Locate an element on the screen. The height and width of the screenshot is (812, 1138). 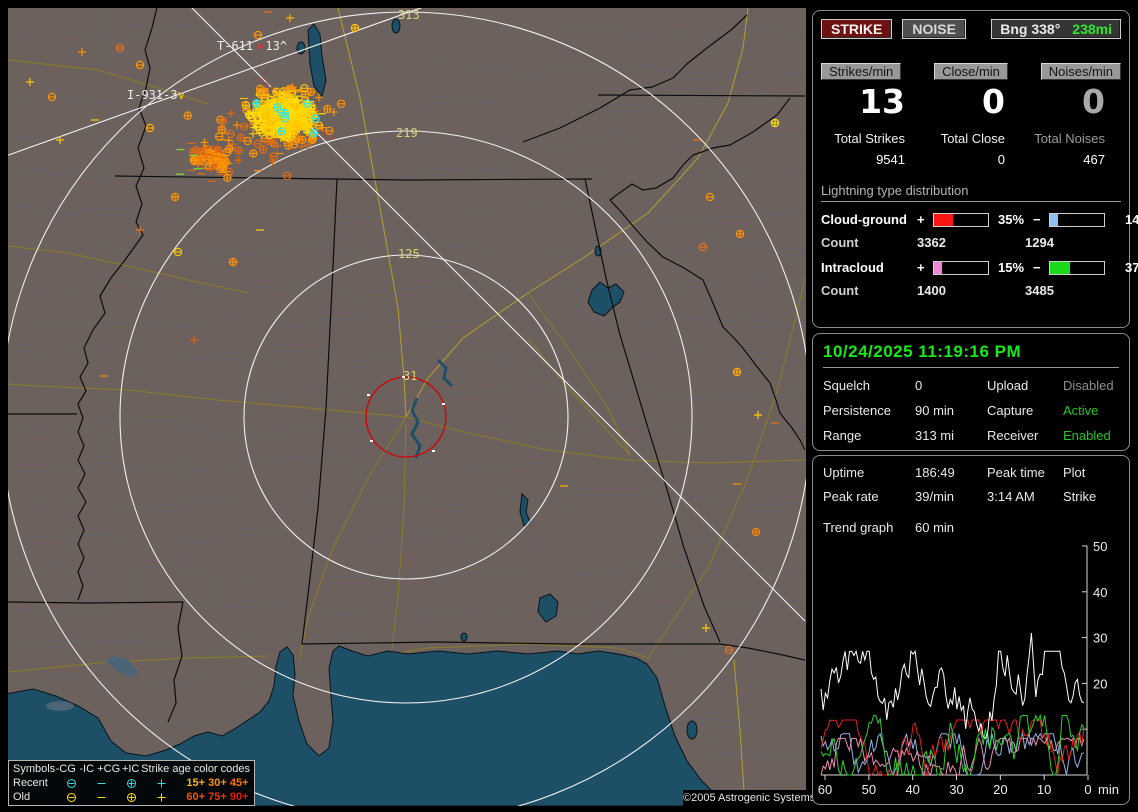
status-row-persistence: Persistence 90 min Capture Active is located at coordinates (971, 410).